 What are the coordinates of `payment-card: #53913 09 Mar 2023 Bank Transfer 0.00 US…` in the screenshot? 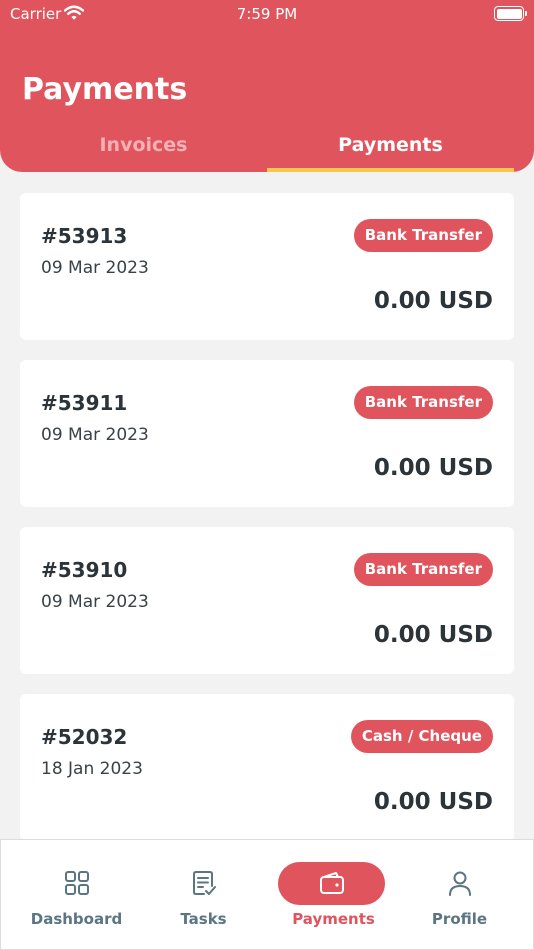 It's located at (267, 266).